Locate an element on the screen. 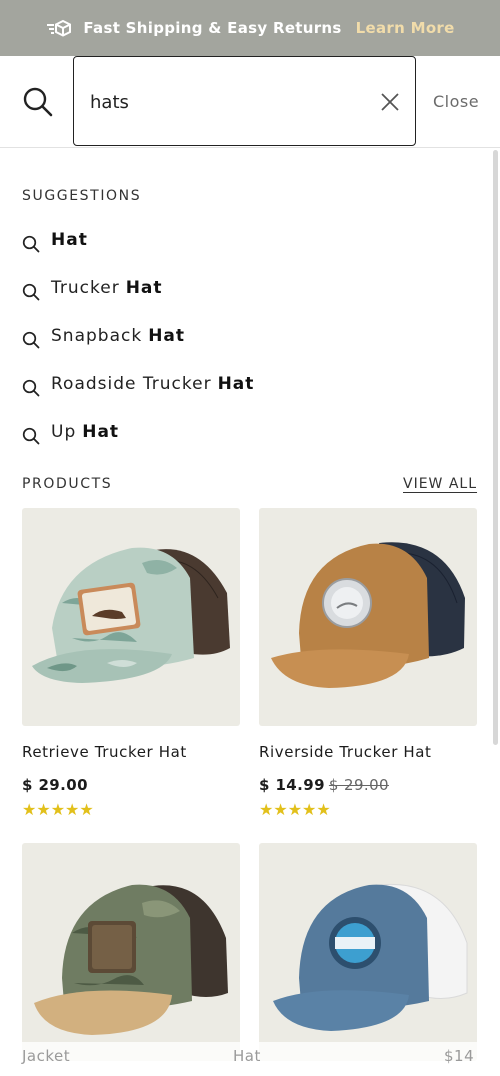 The image size is (500, 1076). product-price: $ 29.00 is located at coordinates (55, 785).